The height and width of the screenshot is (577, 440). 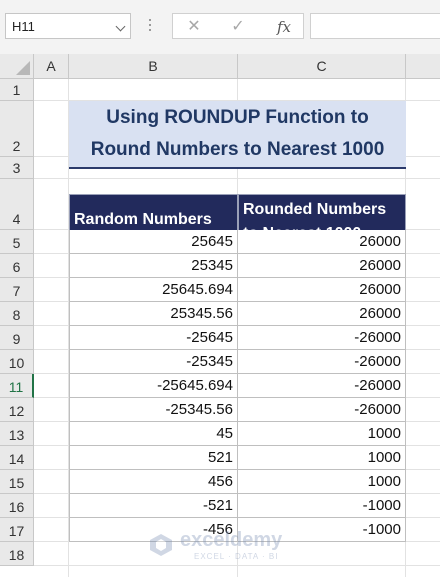 What do you see at coordinates (17, 266) in the screenshot?
I see `row-header-6: 6` at bounding box center [17, 266].